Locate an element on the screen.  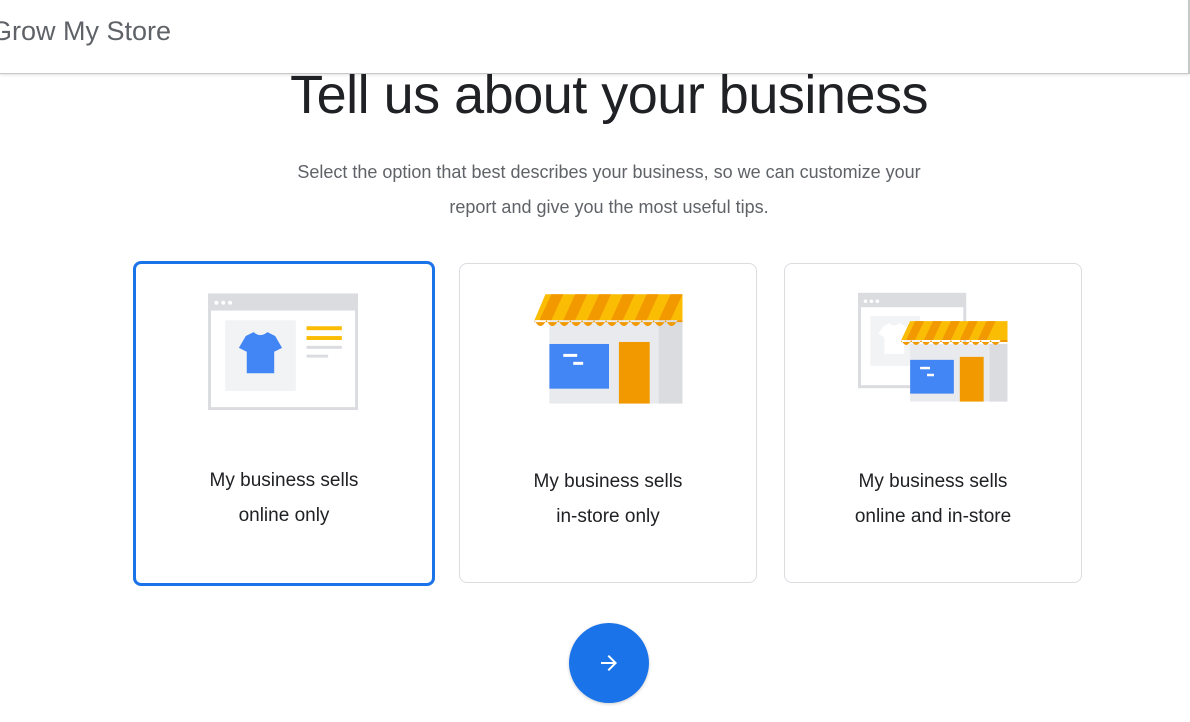
next-button is located at coordinates (609, 663).